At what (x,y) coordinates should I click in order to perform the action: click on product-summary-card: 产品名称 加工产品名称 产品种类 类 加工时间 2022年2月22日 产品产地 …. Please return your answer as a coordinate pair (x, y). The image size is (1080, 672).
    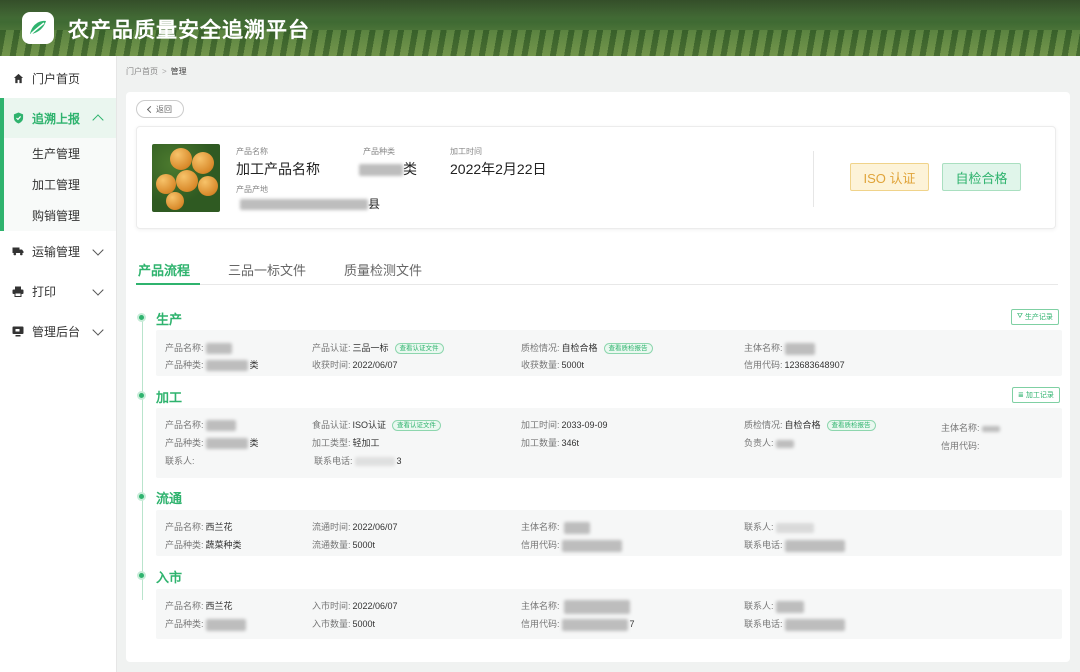
    Looking at the image, I should click on (596, 177).